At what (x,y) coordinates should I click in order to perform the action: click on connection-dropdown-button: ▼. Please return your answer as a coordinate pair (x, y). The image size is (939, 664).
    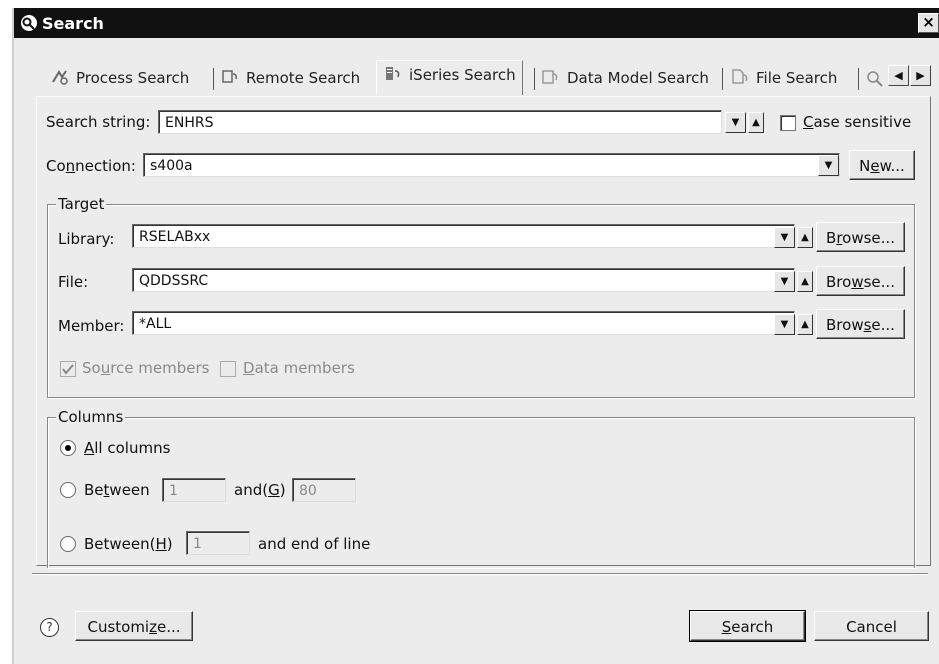
    Looking at the image, I should click on (828, 165).